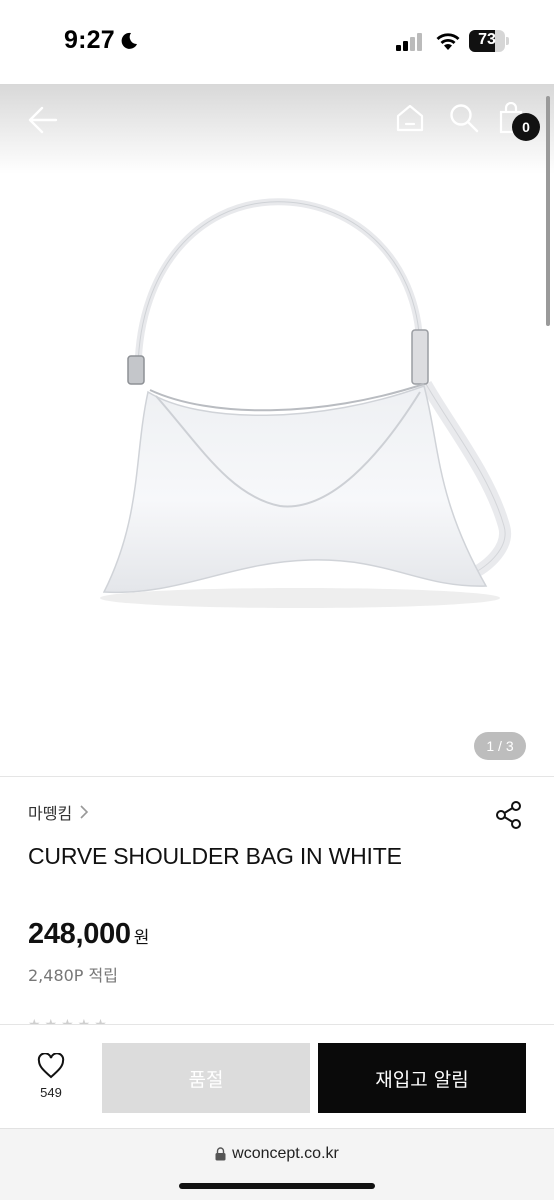 This screenshot has height=1200, width=554. Describe the element at coordinates (422, 1078) in the screenshot. I see `restock-alert-button: 재입고 알림` at that location.